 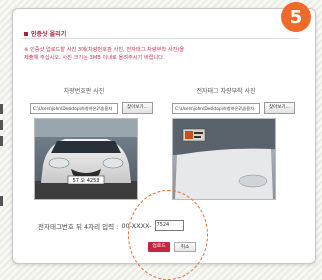 What do you see at coordinates (84, 91) in the screenshot?
I see `plate-photo-label: 차량번호판 사진` at bounding box center [84, 91].